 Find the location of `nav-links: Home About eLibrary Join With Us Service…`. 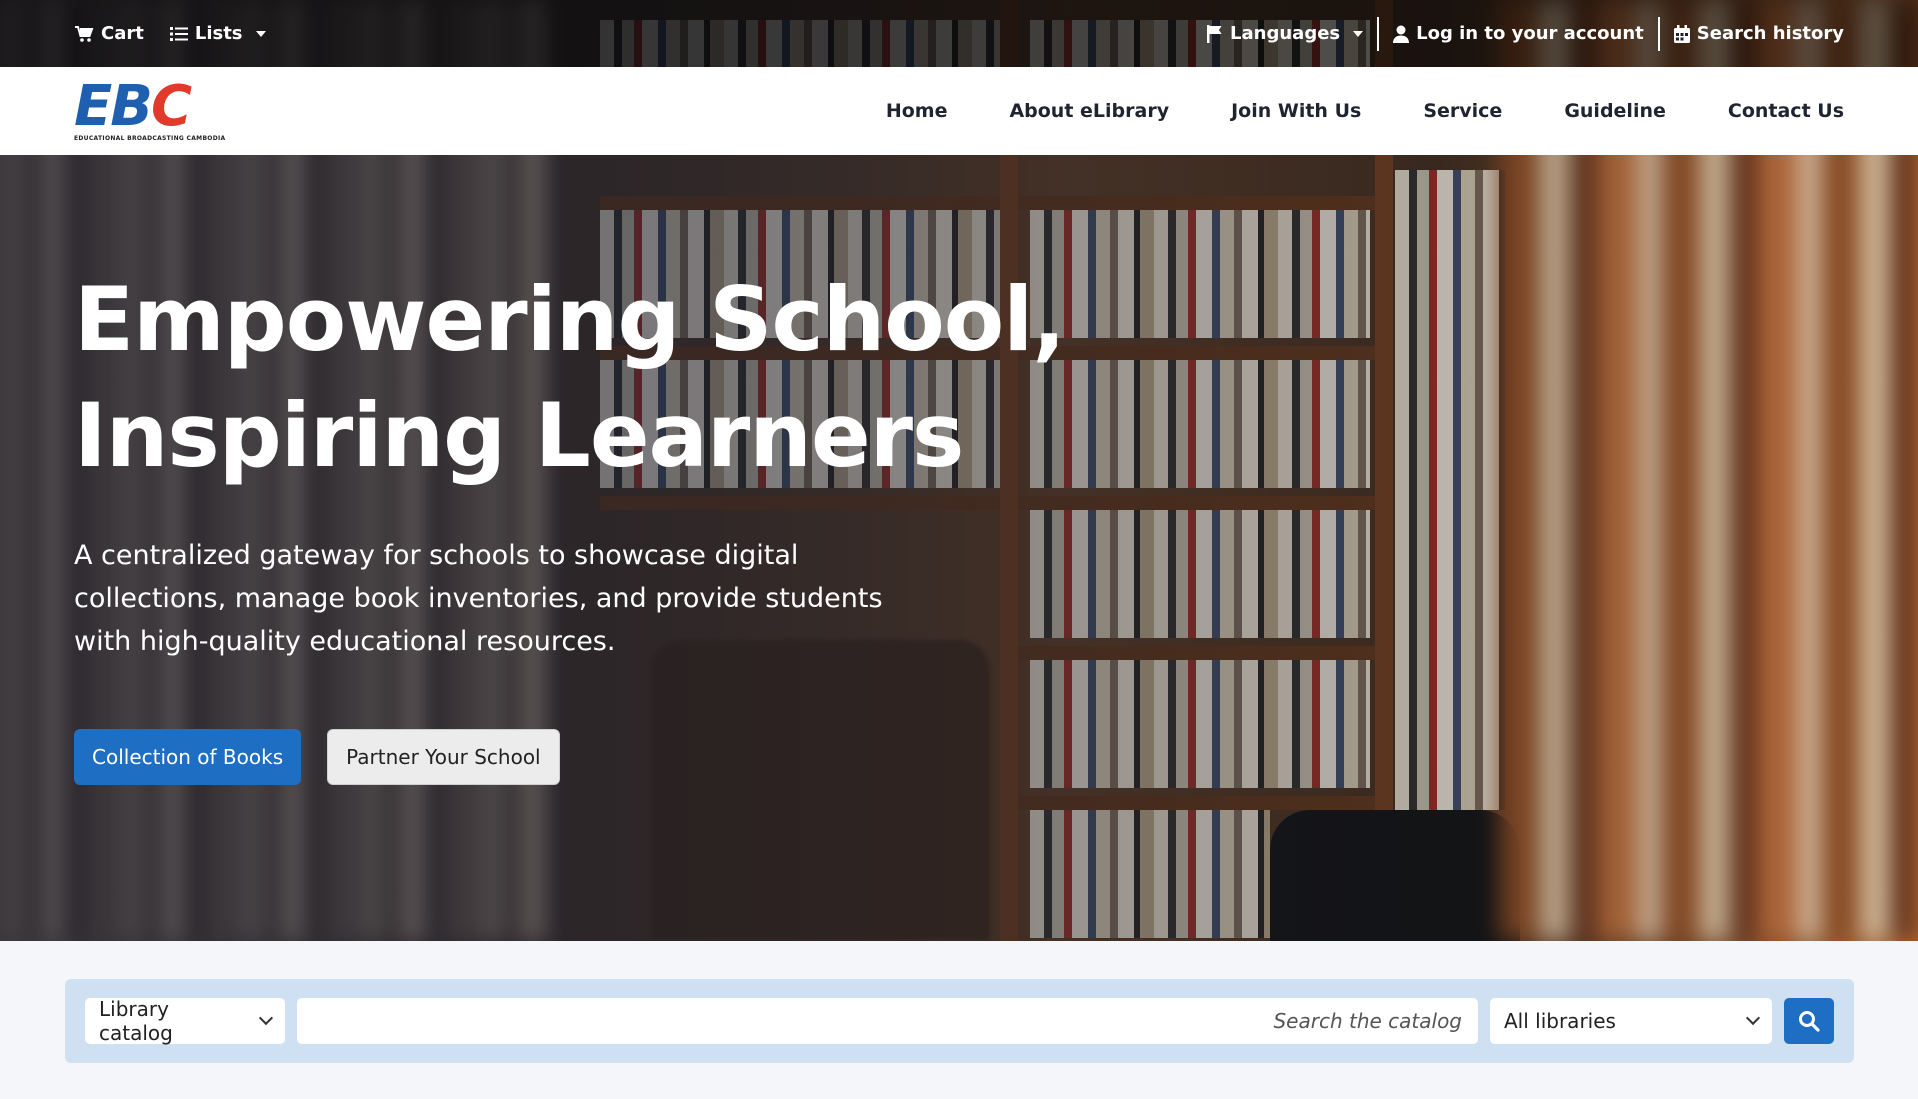

nav-links: Home About eLibrary Join With Us Service… is located at coordinates (1365, 111).